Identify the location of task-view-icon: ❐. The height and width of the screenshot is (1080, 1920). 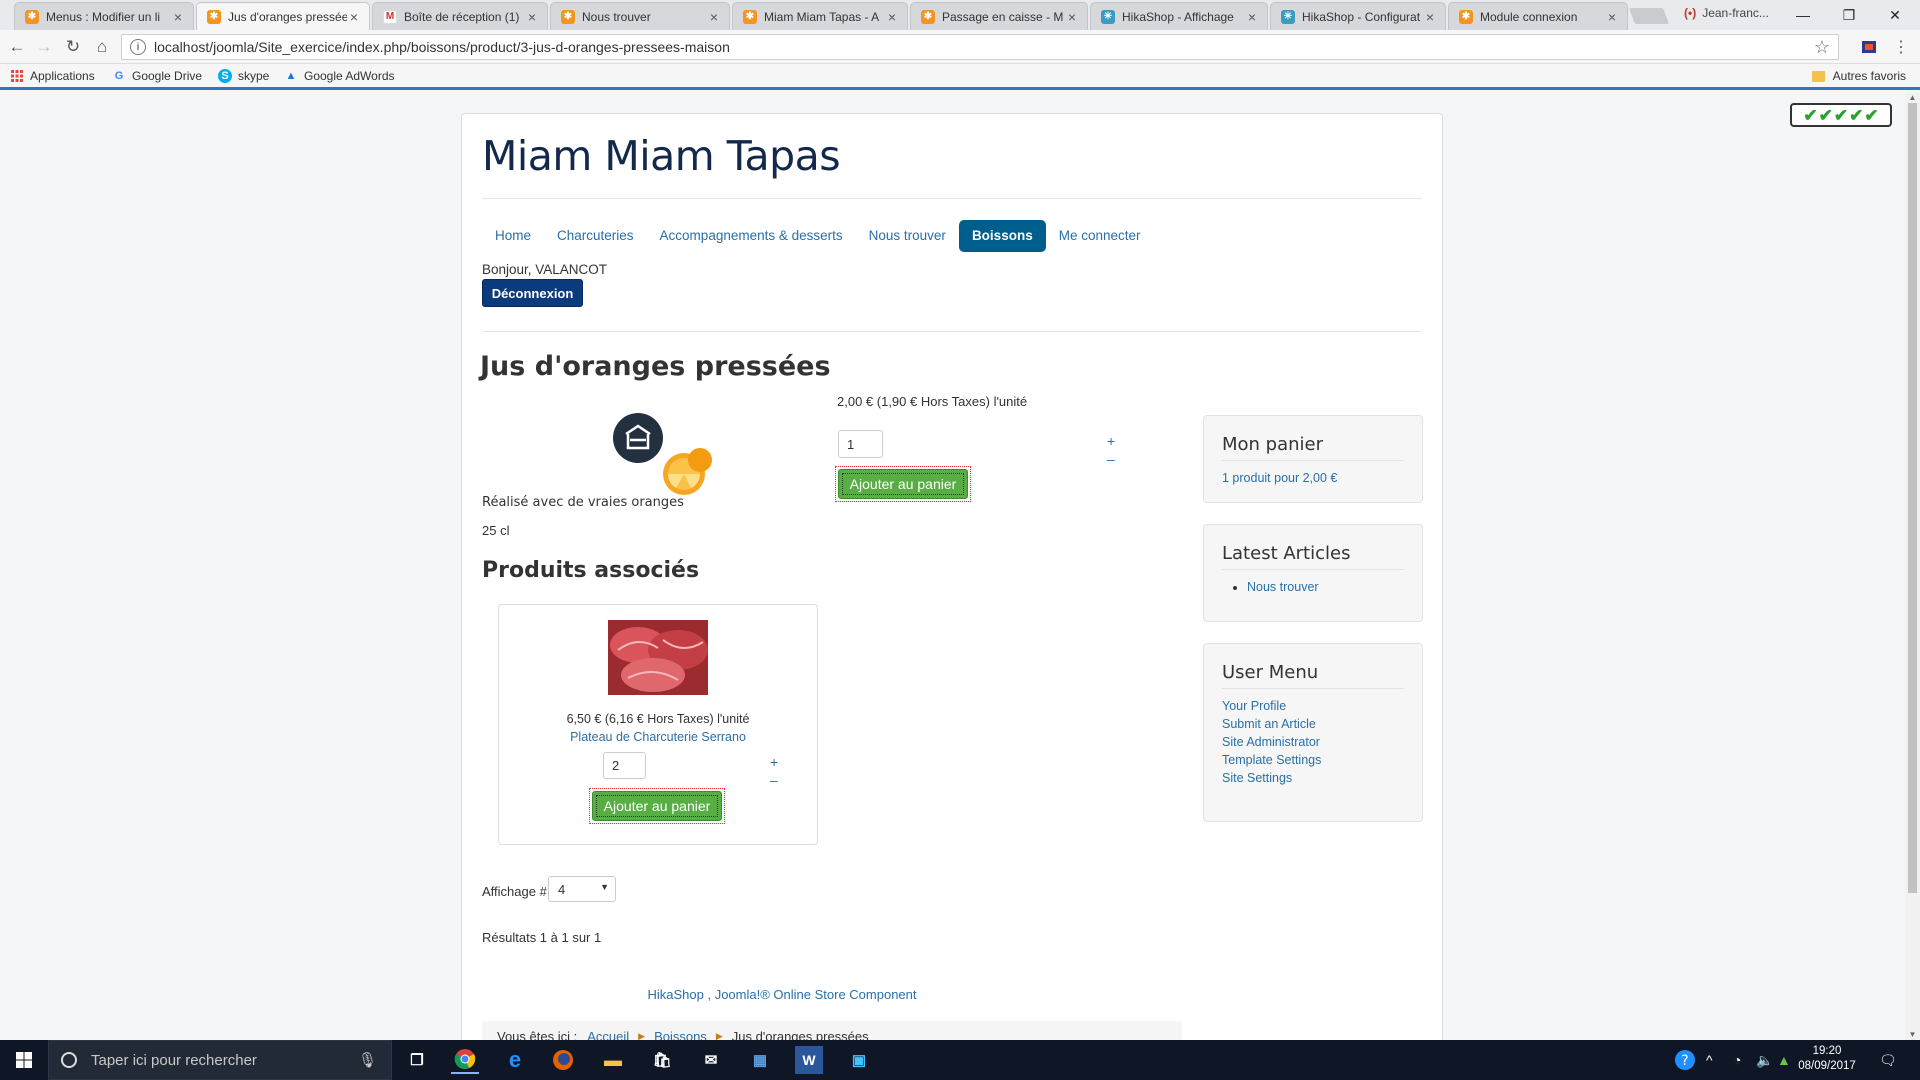
(417, 1060).